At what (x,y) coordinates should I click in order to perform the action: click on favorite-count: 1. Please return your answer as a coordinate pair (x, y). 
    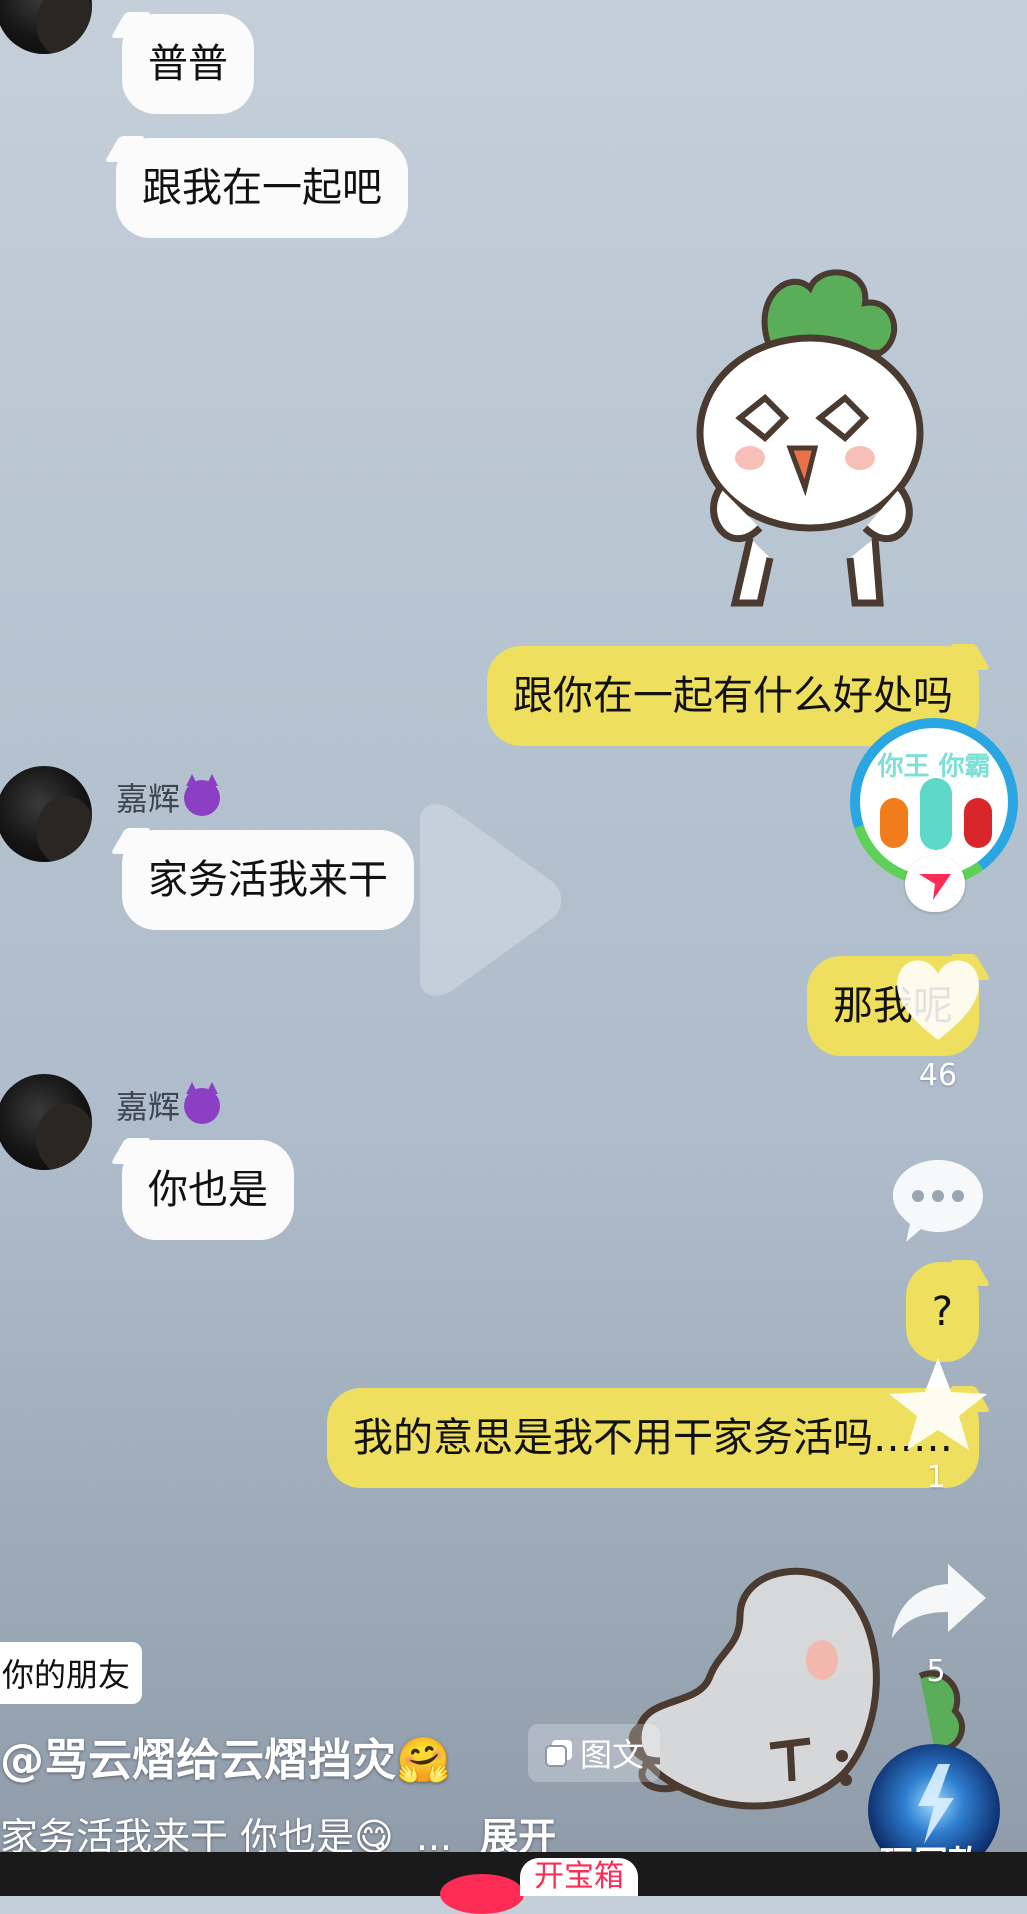
    Looking at the image, I should click on (936, 1477).